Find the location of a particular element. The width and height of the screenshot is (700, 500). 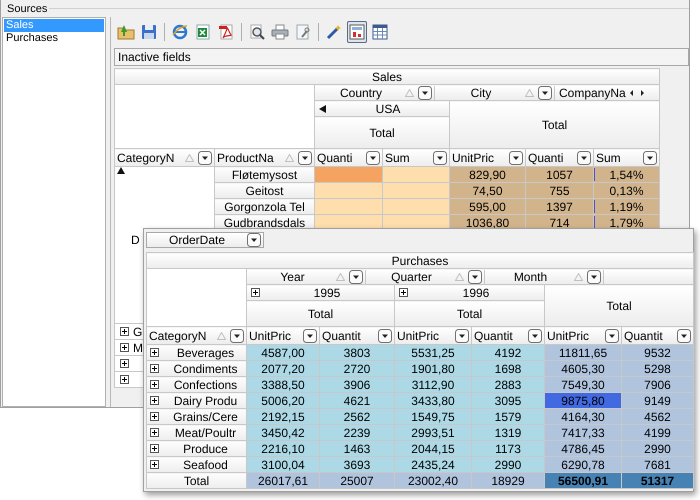

table-cell: 3112,90 is located at coordinates (433, 384).